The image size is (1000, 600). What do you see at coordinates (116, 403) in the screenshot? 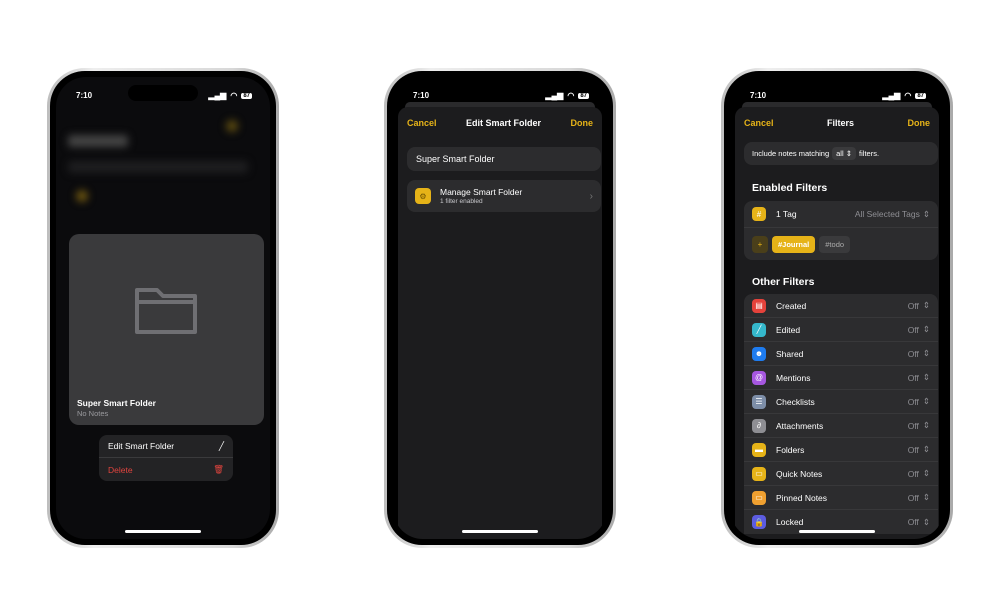
I see `folder-title: Super Smart Folder` at bounding box center [116, 403].